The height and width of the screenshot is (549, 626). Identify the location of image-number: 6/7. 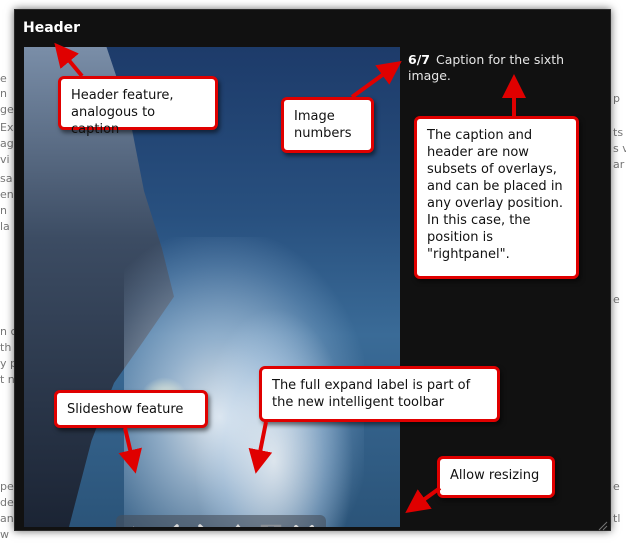
(419, 59).